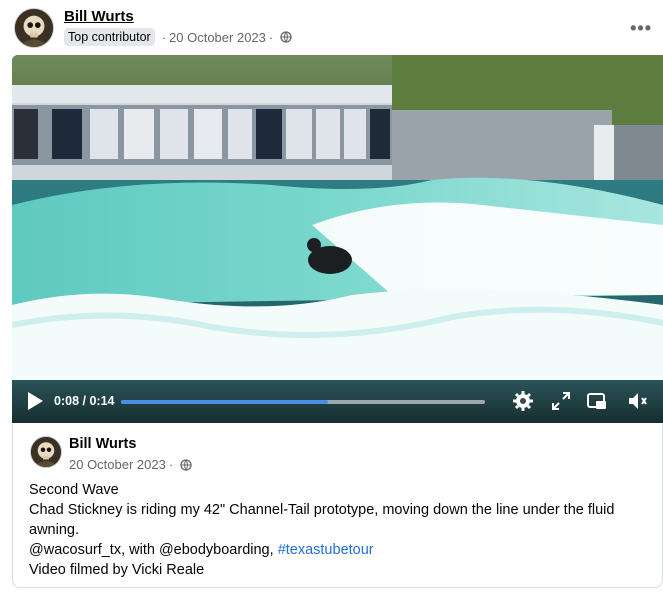 Image resolution: width=663 pixels, height=592 pixels. I want to click on author-name: Bill Wurts, so click(99, 16).